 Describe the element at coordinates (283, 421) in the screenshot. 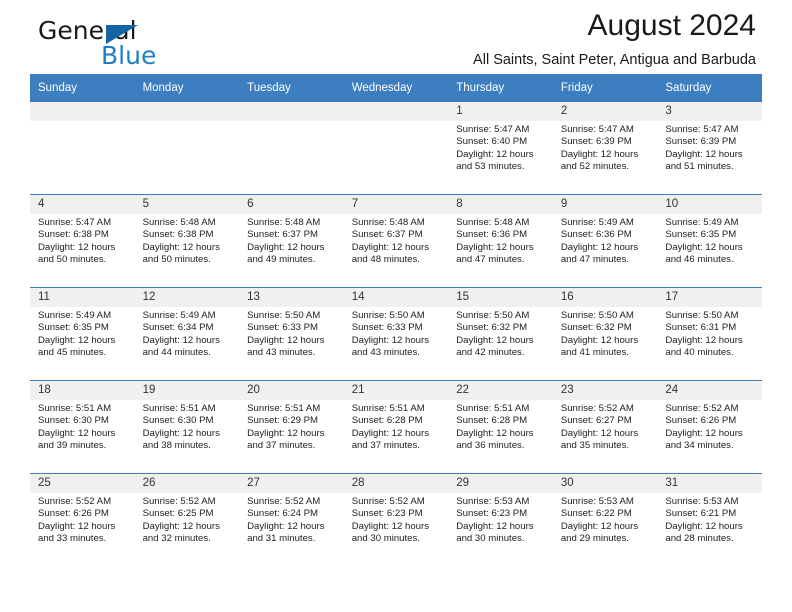

I see `day-sunset-text: Sunset: 6:29 PM` at that location.